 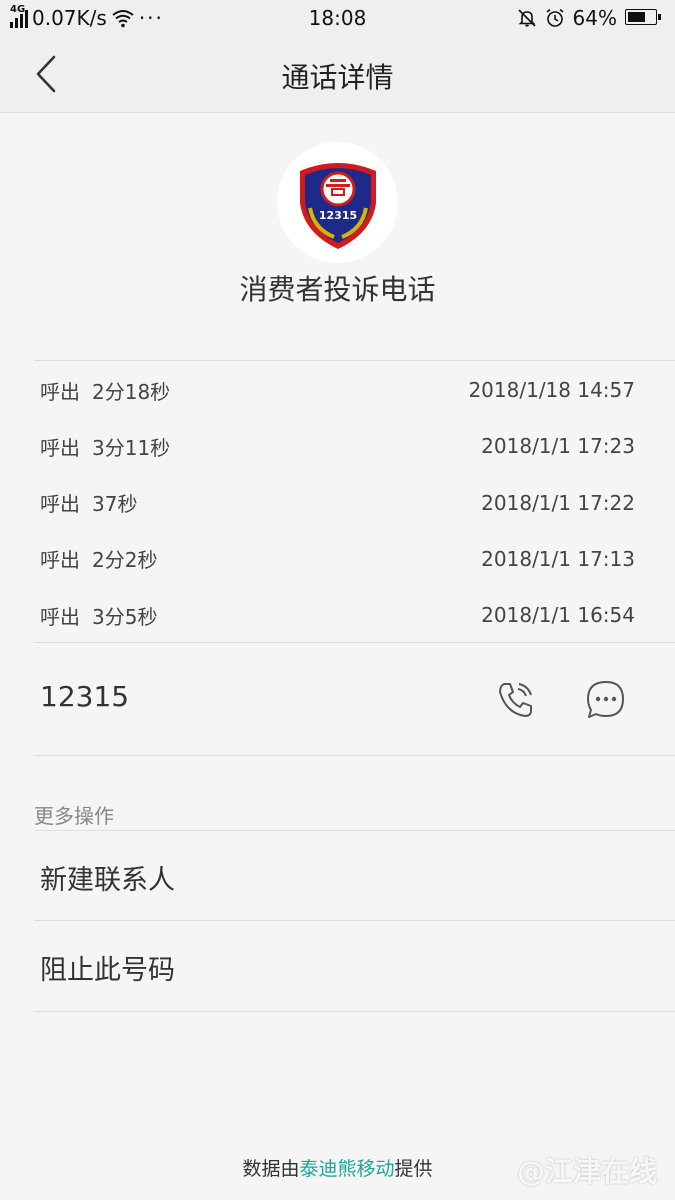 I want to click on phone-icon, so click(x=515, y=700).